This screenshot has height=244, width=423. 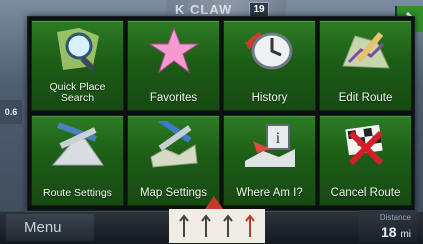 I want to click on star-icon, so click(x=174, y=50).